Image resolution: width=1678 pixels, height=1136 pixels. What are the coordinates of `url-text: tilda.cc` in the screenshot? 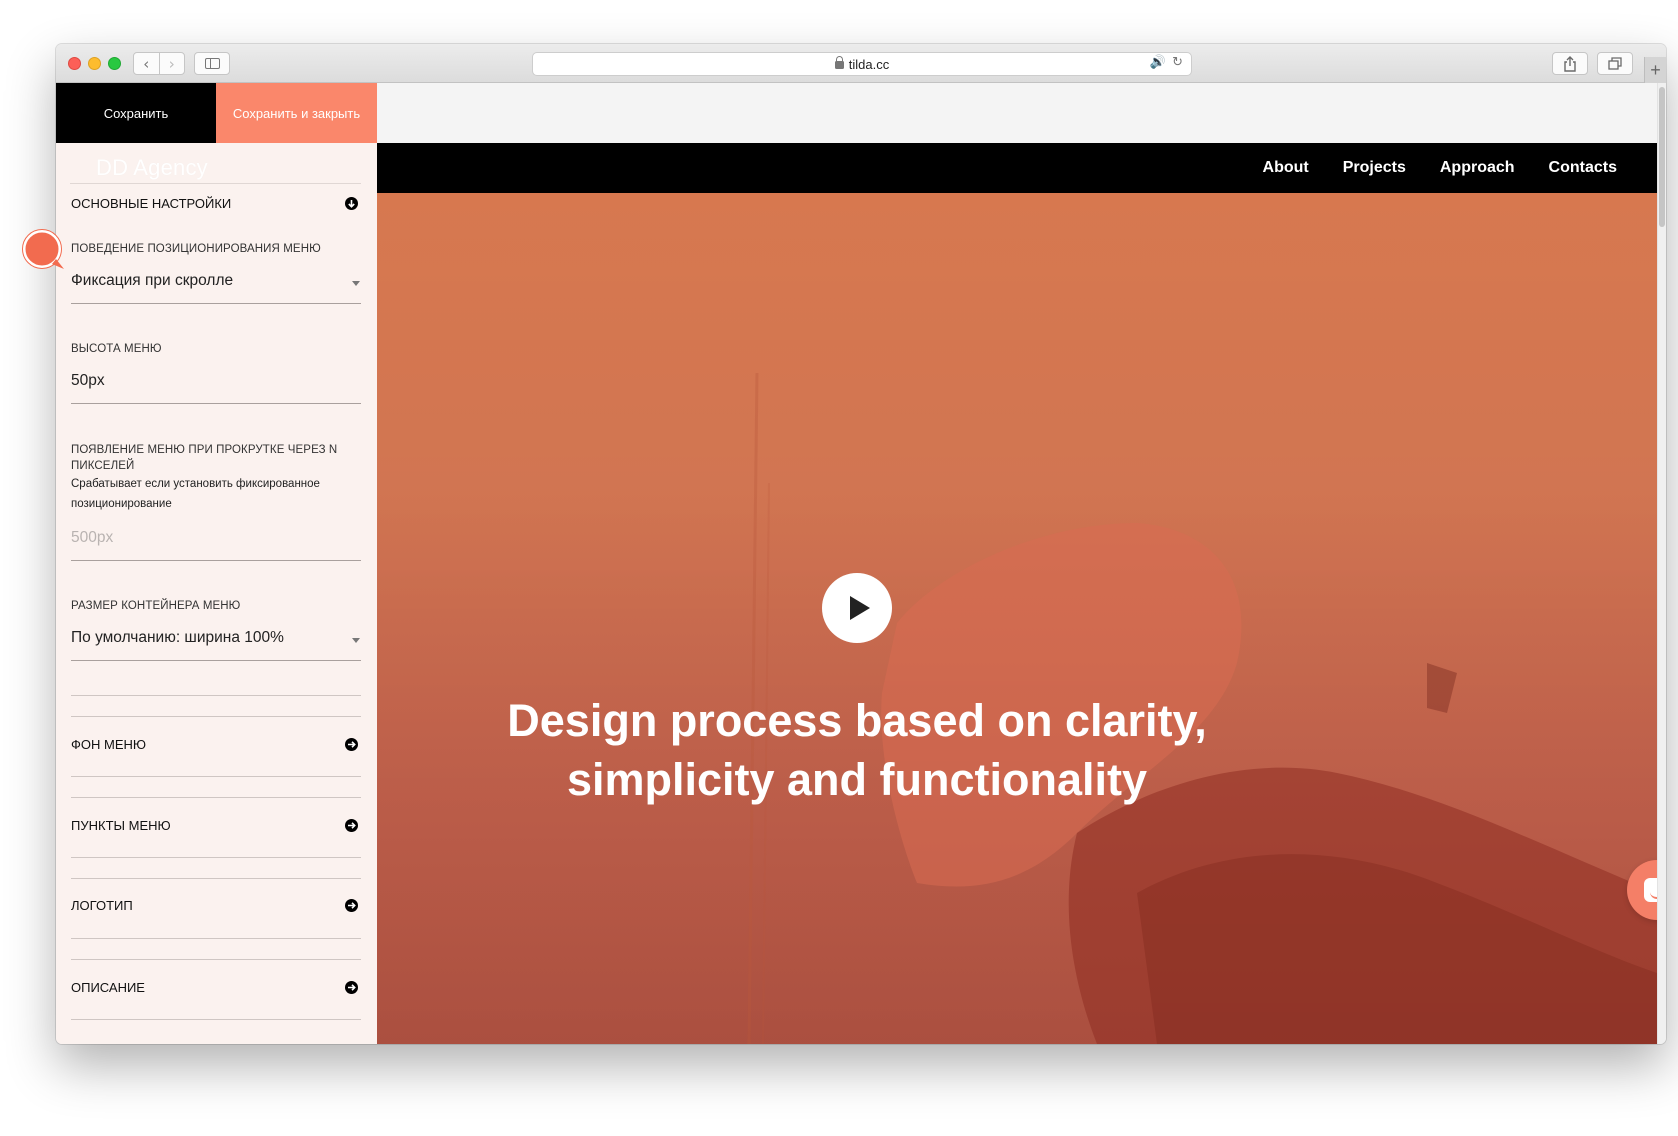 It's located at (869, 64).